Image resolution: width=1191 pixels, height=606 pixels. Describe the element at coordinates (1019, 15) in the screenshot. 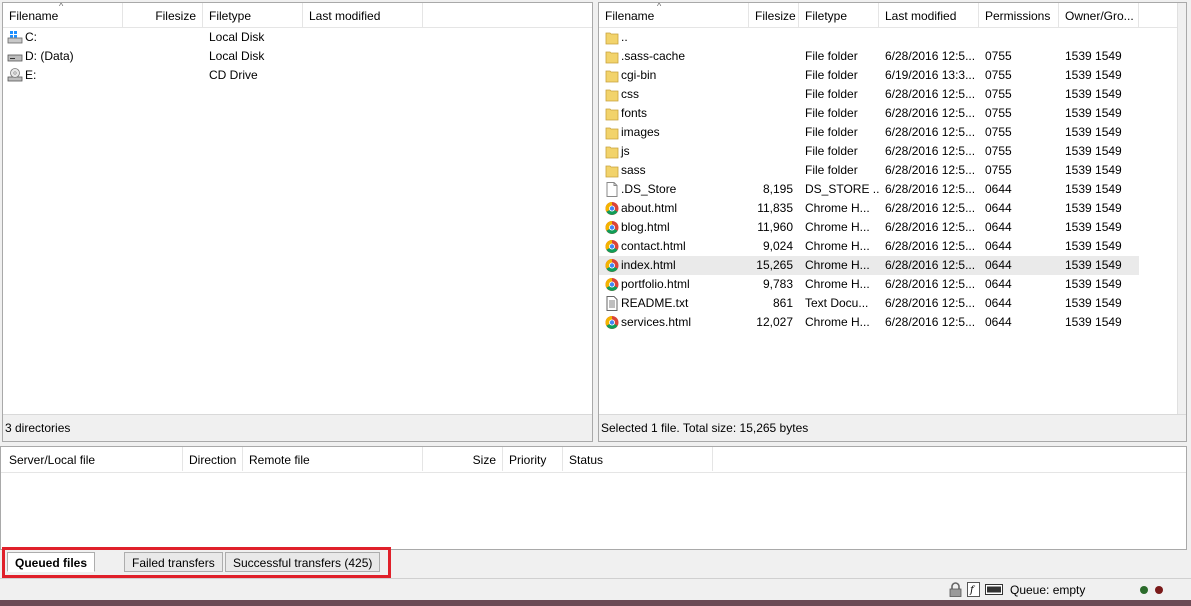

I see `remote-col-permissions: Permissions` at that location.